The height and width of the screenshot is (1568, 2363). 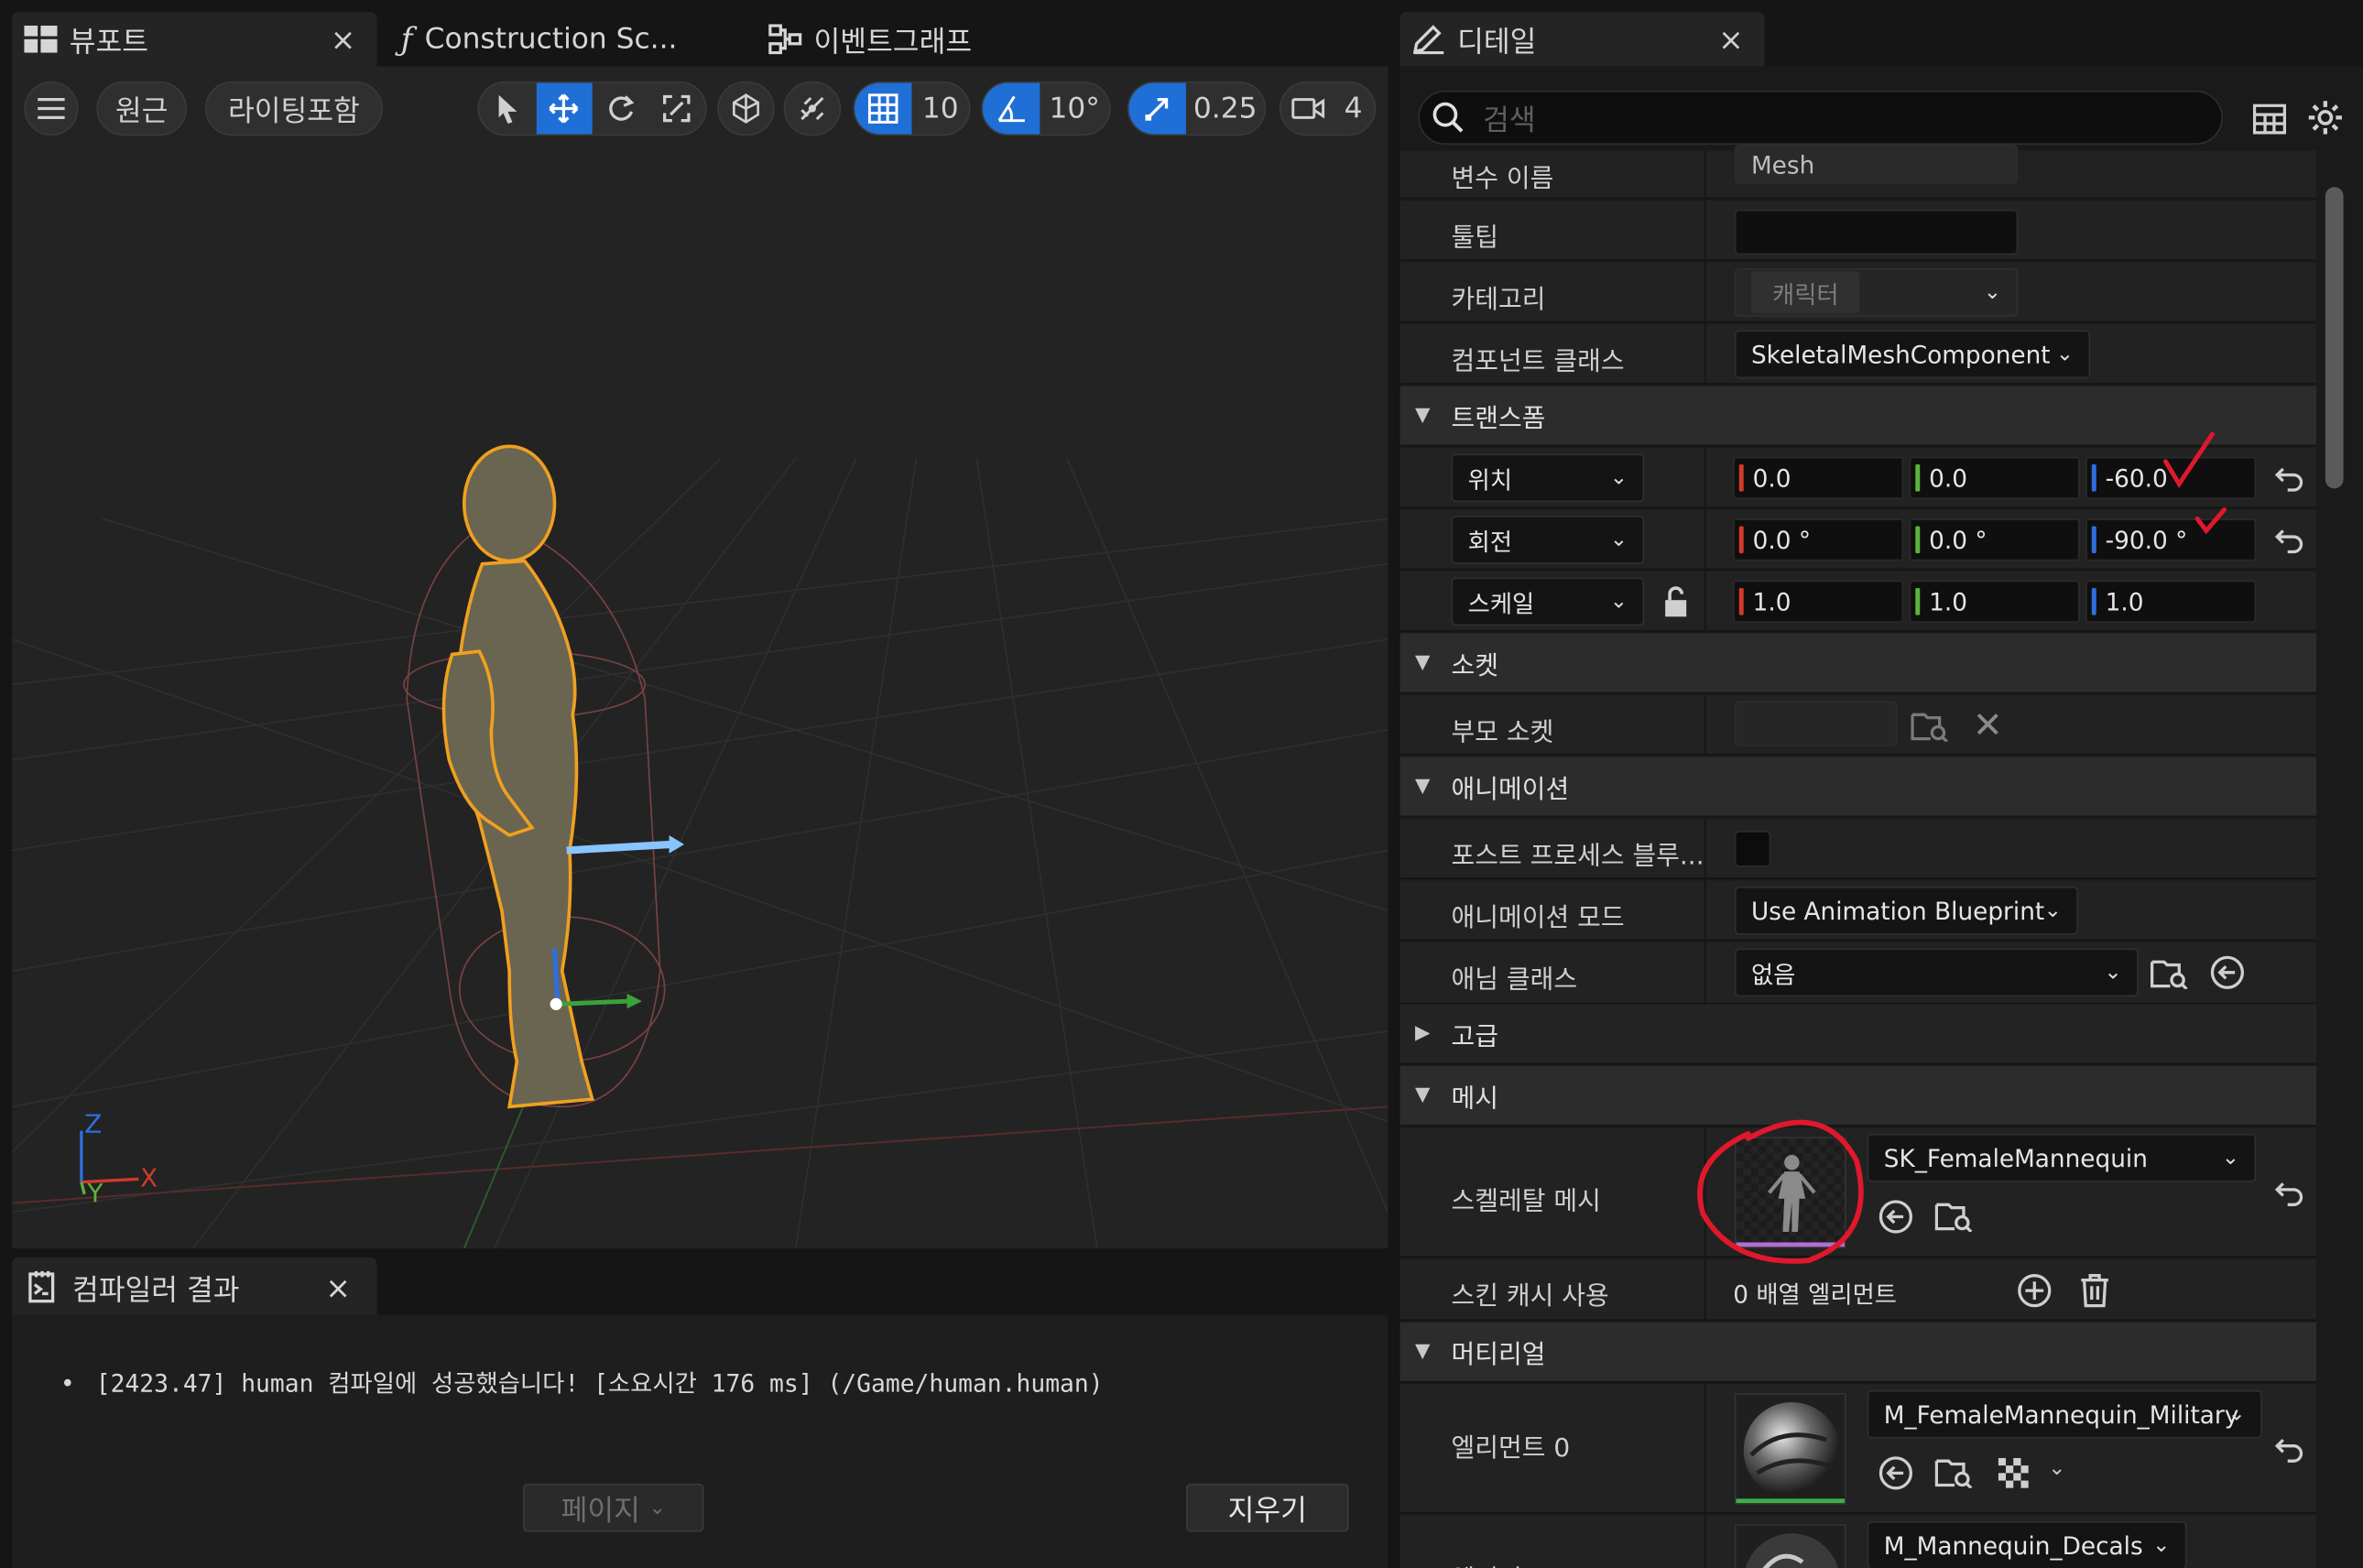 I want to click on surface-snap-button, so click(x=812, y=108).